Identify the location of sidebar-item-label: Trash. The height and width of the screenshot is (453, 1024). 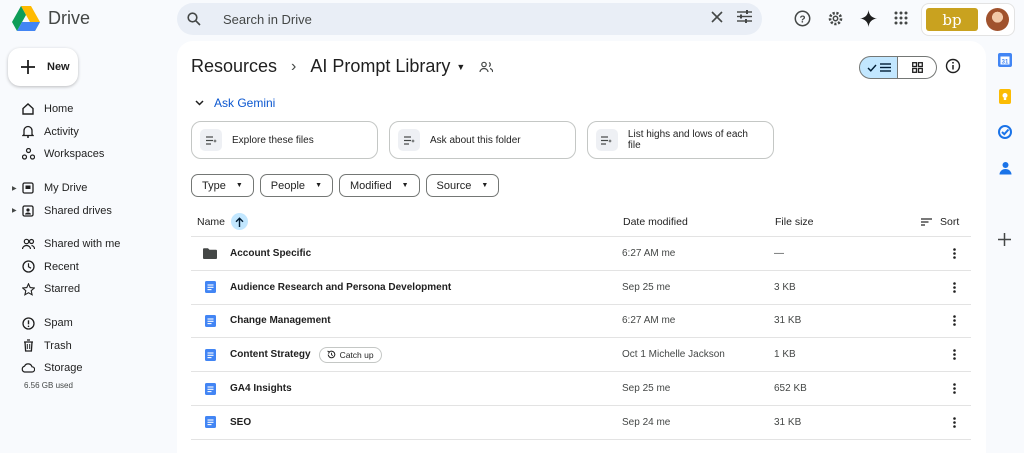
(58, 345).